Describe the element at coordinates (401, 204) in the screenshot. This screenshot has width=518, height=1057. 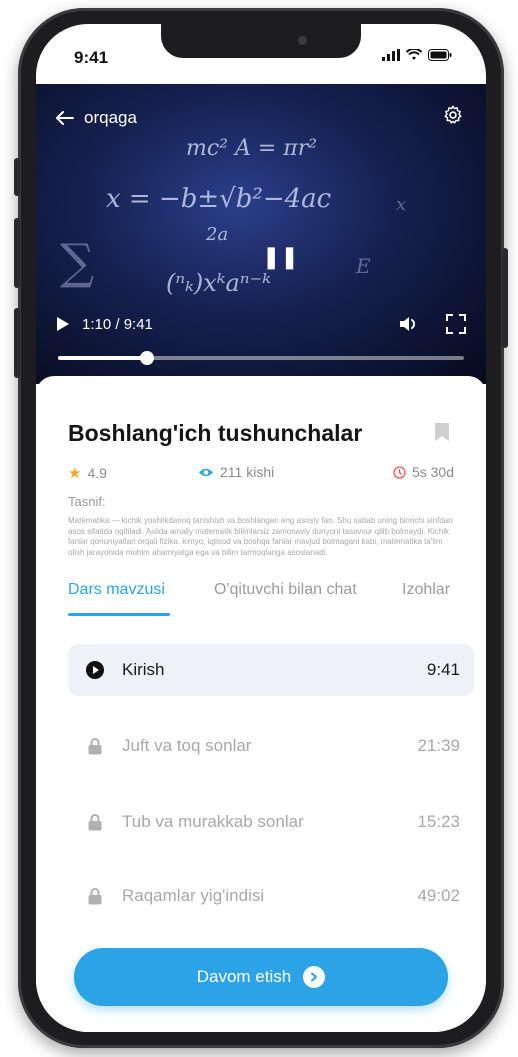
I see `formula-decoration: x` at that location.